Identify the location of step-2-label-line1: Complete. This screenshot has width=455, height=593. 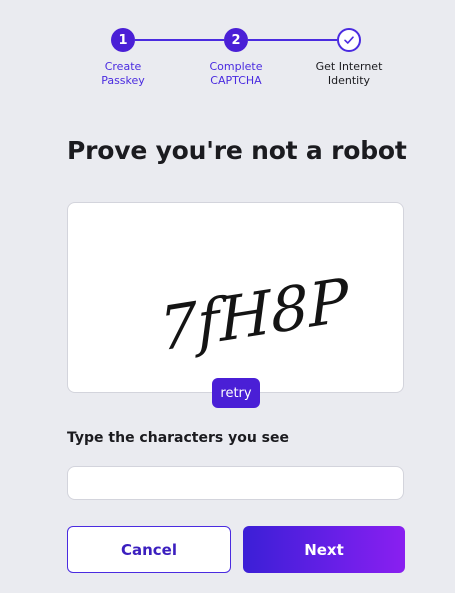
(236, 66).